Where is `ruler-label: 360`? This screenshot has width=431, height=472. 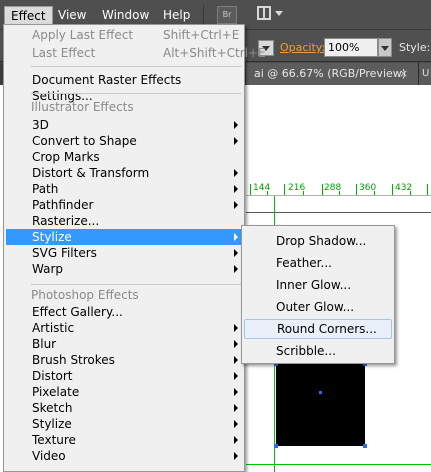
ruler-label: 360 is located at coordinates (368, 188).